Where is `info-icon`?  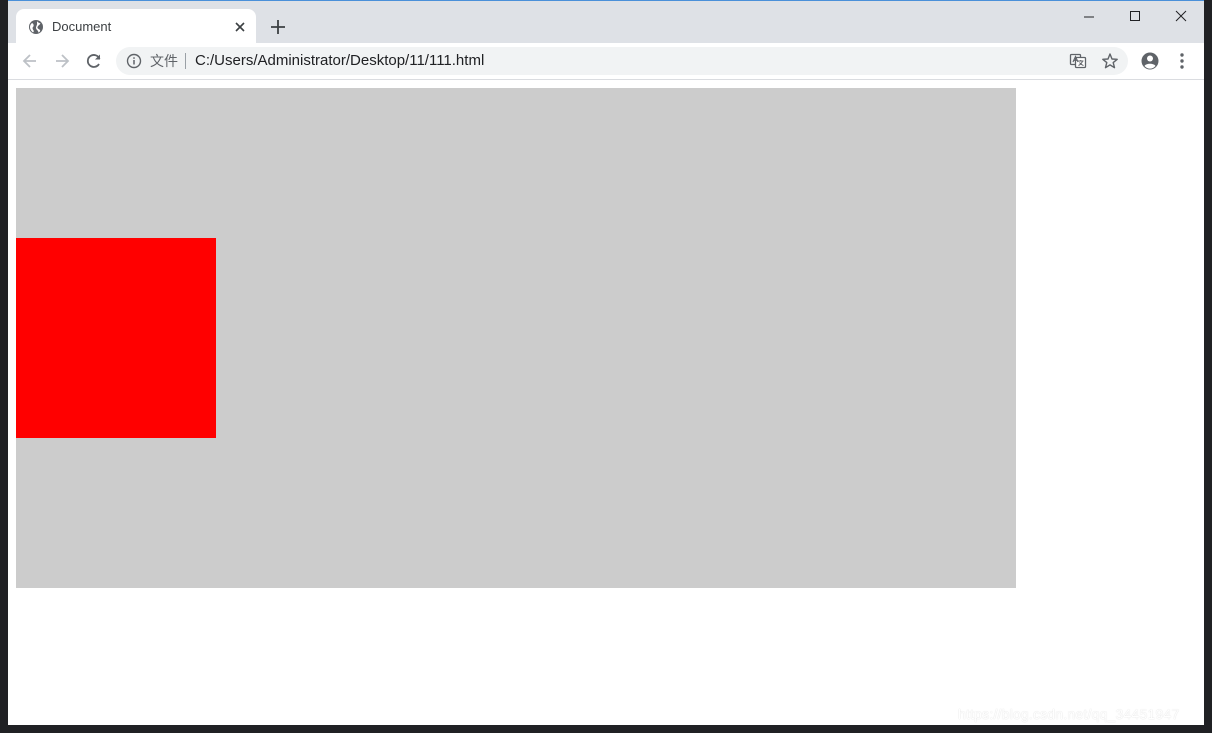 info-icon is located at coordinates (134, 61).